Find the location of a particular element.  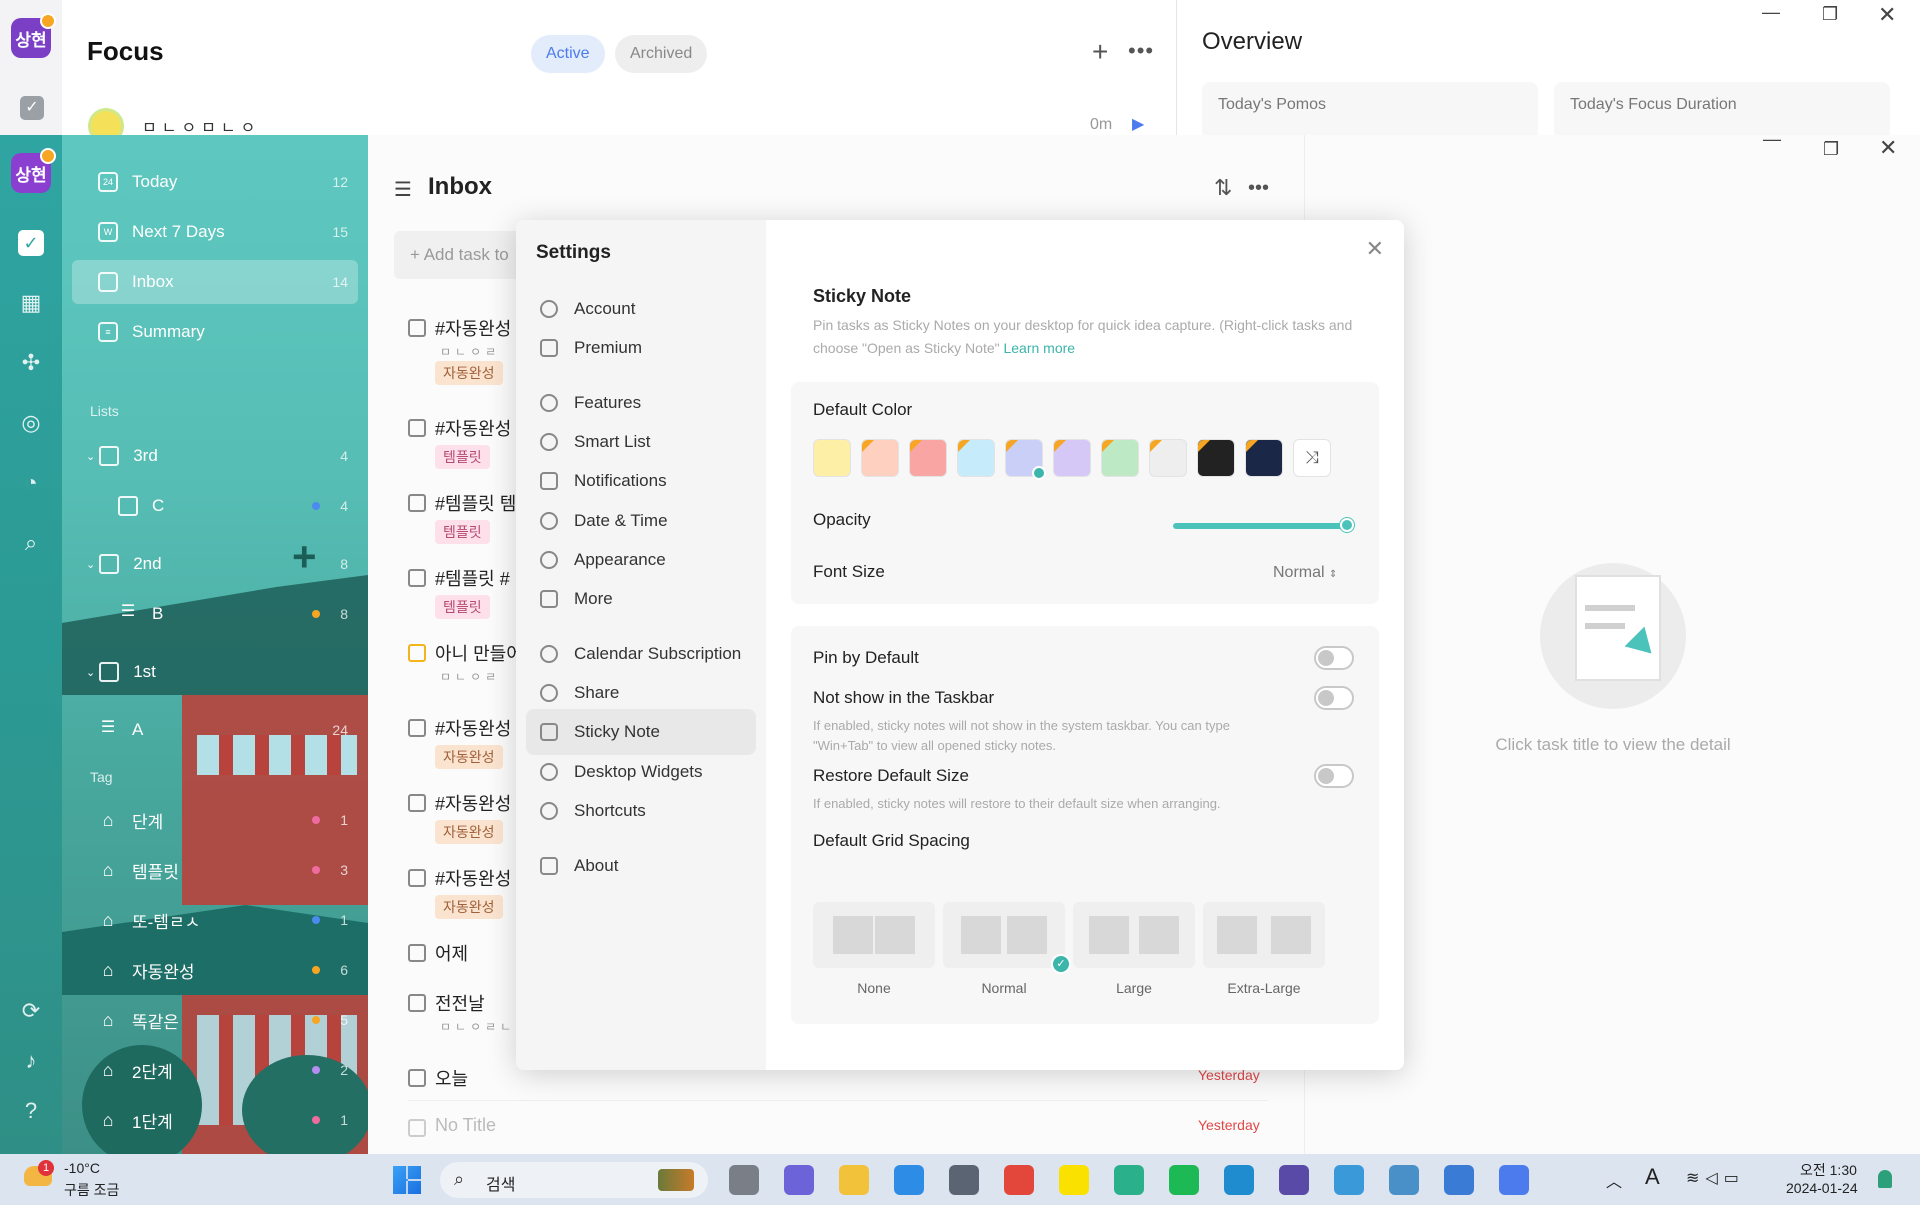

globe-app-icon is located at coordinates (1459, 1180).